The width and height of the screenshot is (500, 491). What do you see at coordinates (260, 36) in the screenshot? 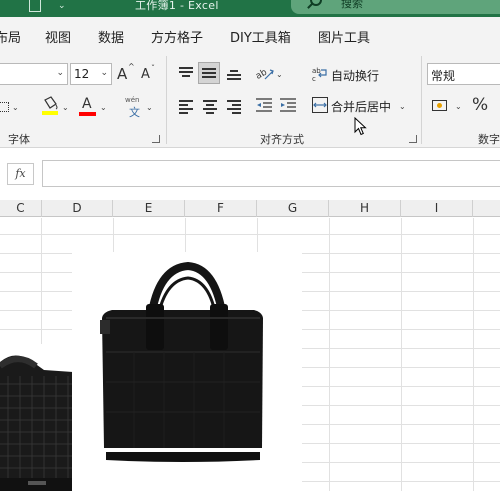
I see `tab-diy-toolbox: DIY工具箱` at bounding box center [260, 36].